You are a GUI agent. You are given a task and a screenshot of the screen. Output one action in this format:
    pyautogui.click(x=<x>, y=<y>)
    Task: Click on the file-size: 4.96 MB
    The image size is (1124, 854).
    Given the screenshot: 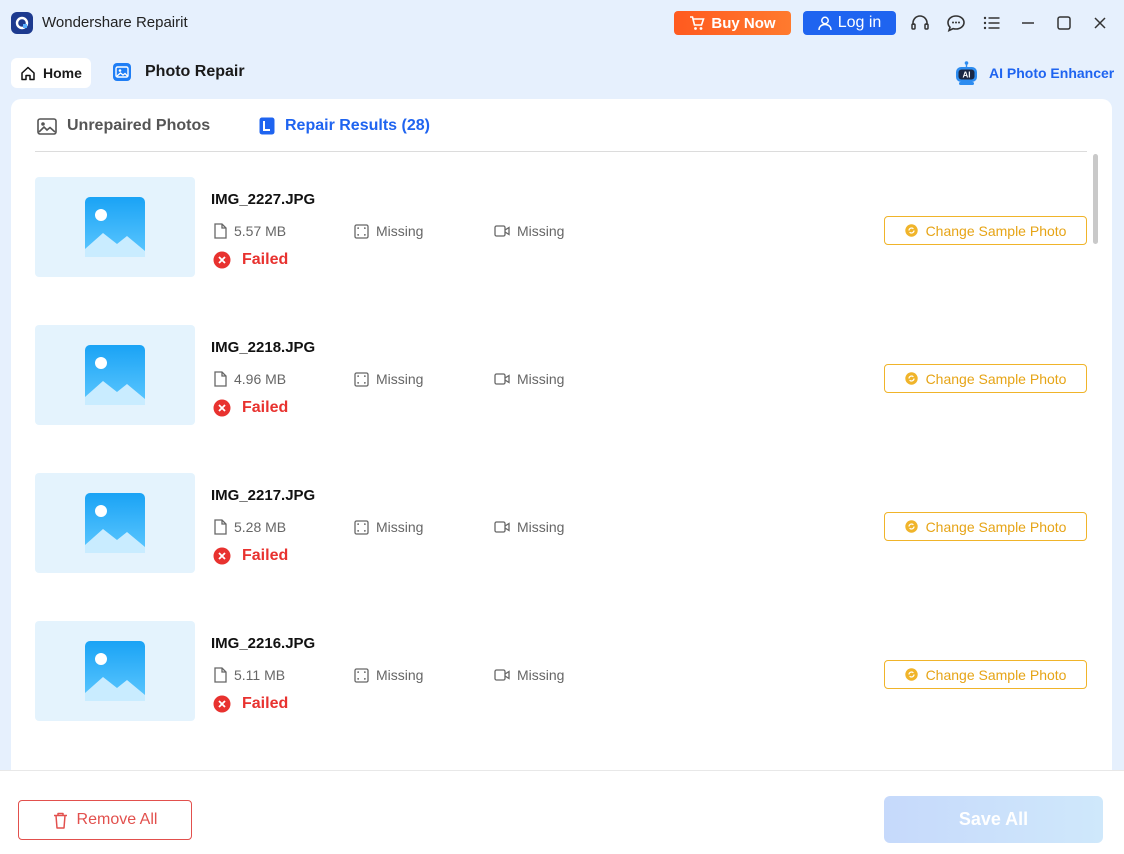 What is the action you would take?
    pyautogui.click(x=249, y=379)
    